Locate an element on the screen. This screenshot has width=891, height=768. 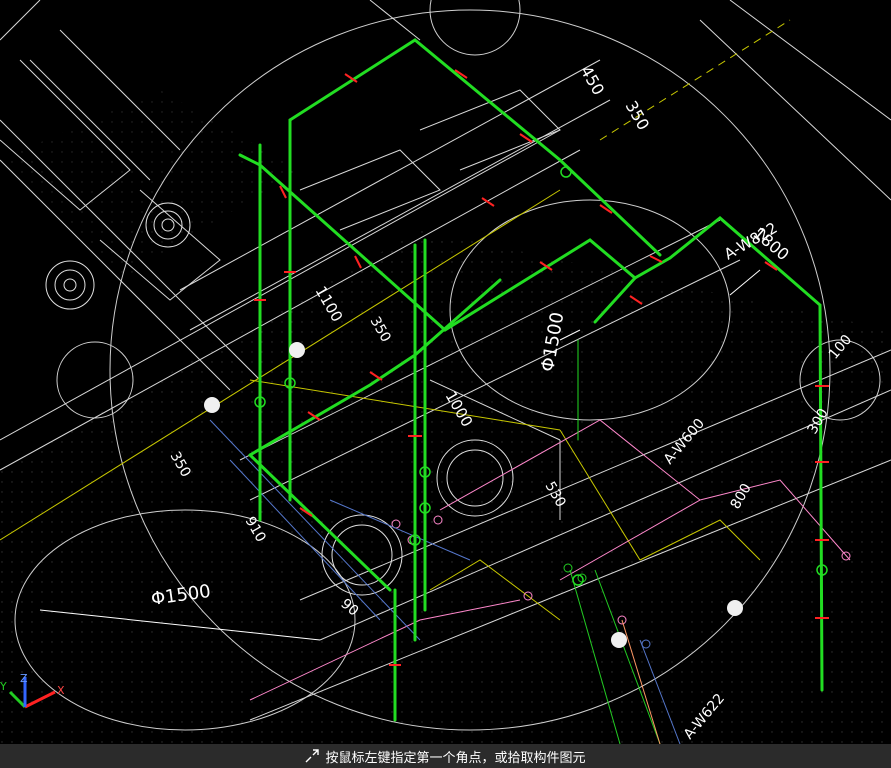
command-prompt-text: 按鼠标左键指定第一个角点，或拾取构件图元 is located at coordinates (455, 758).